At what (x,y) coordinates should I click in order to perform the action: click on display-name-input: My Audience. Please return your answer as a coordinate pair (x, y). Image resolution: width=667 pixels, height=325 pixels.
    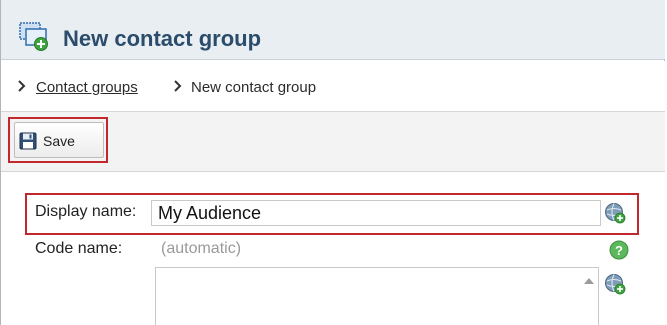
    Looking at the image, I should click on (376, 213).